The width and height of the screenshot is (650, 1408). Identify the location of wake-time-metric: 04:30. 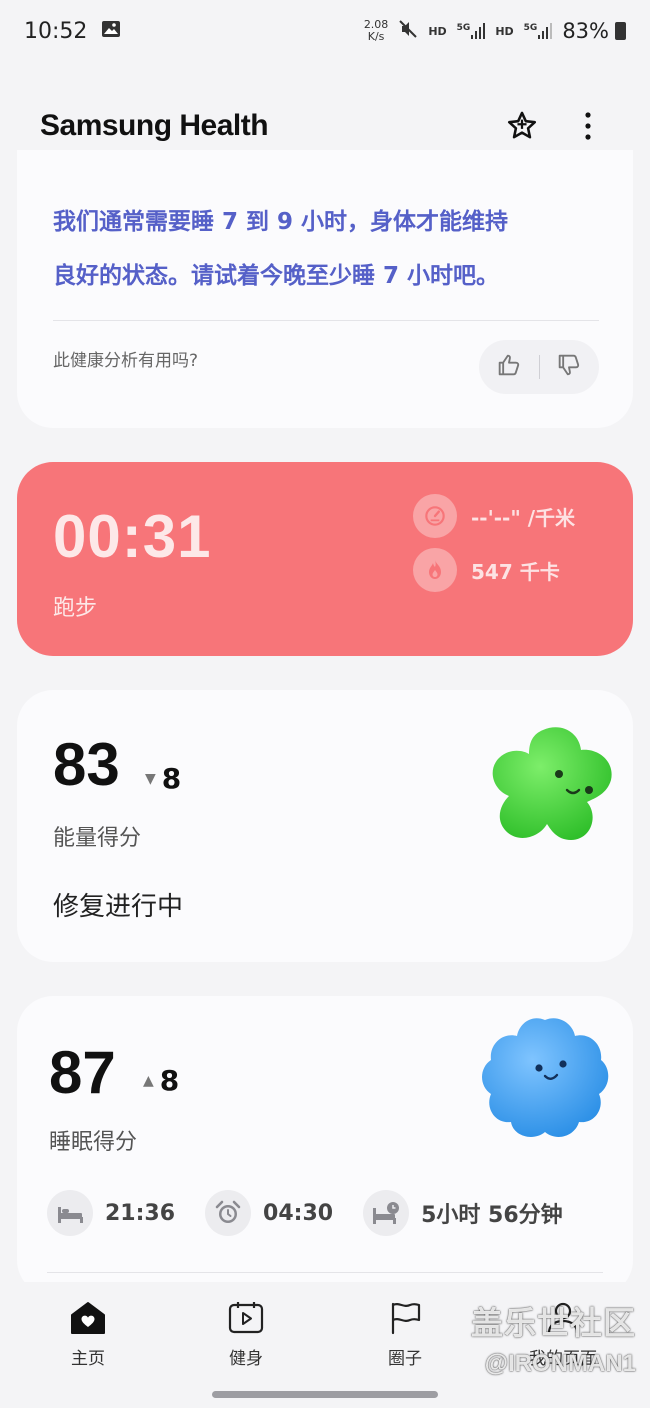
(269, 1213).